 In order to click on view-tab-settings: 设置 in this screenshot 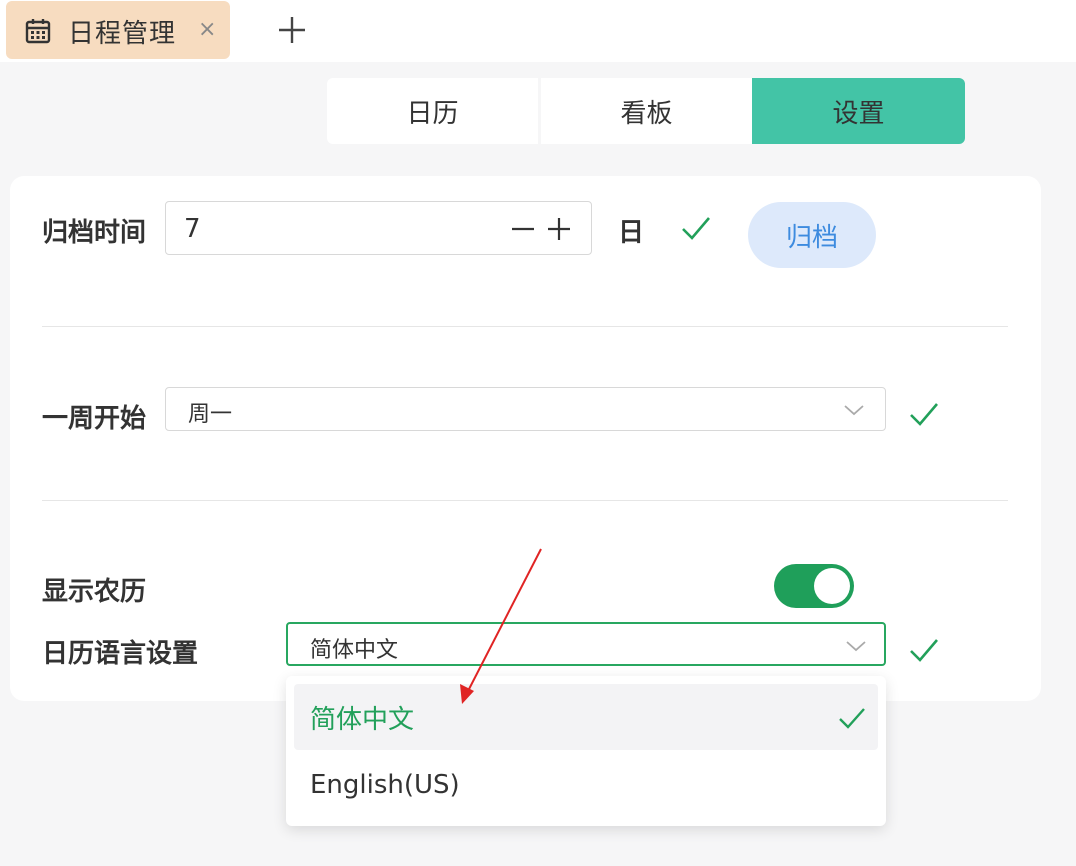, I will do `click(858, 111)`.